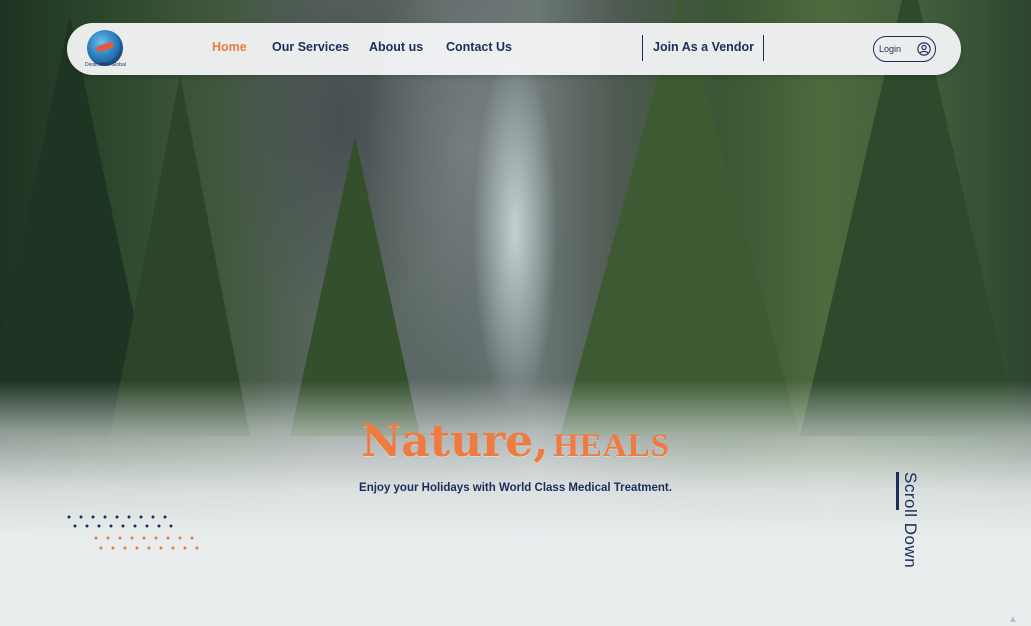  I want to click on login-button: Login, so click(904, 49).